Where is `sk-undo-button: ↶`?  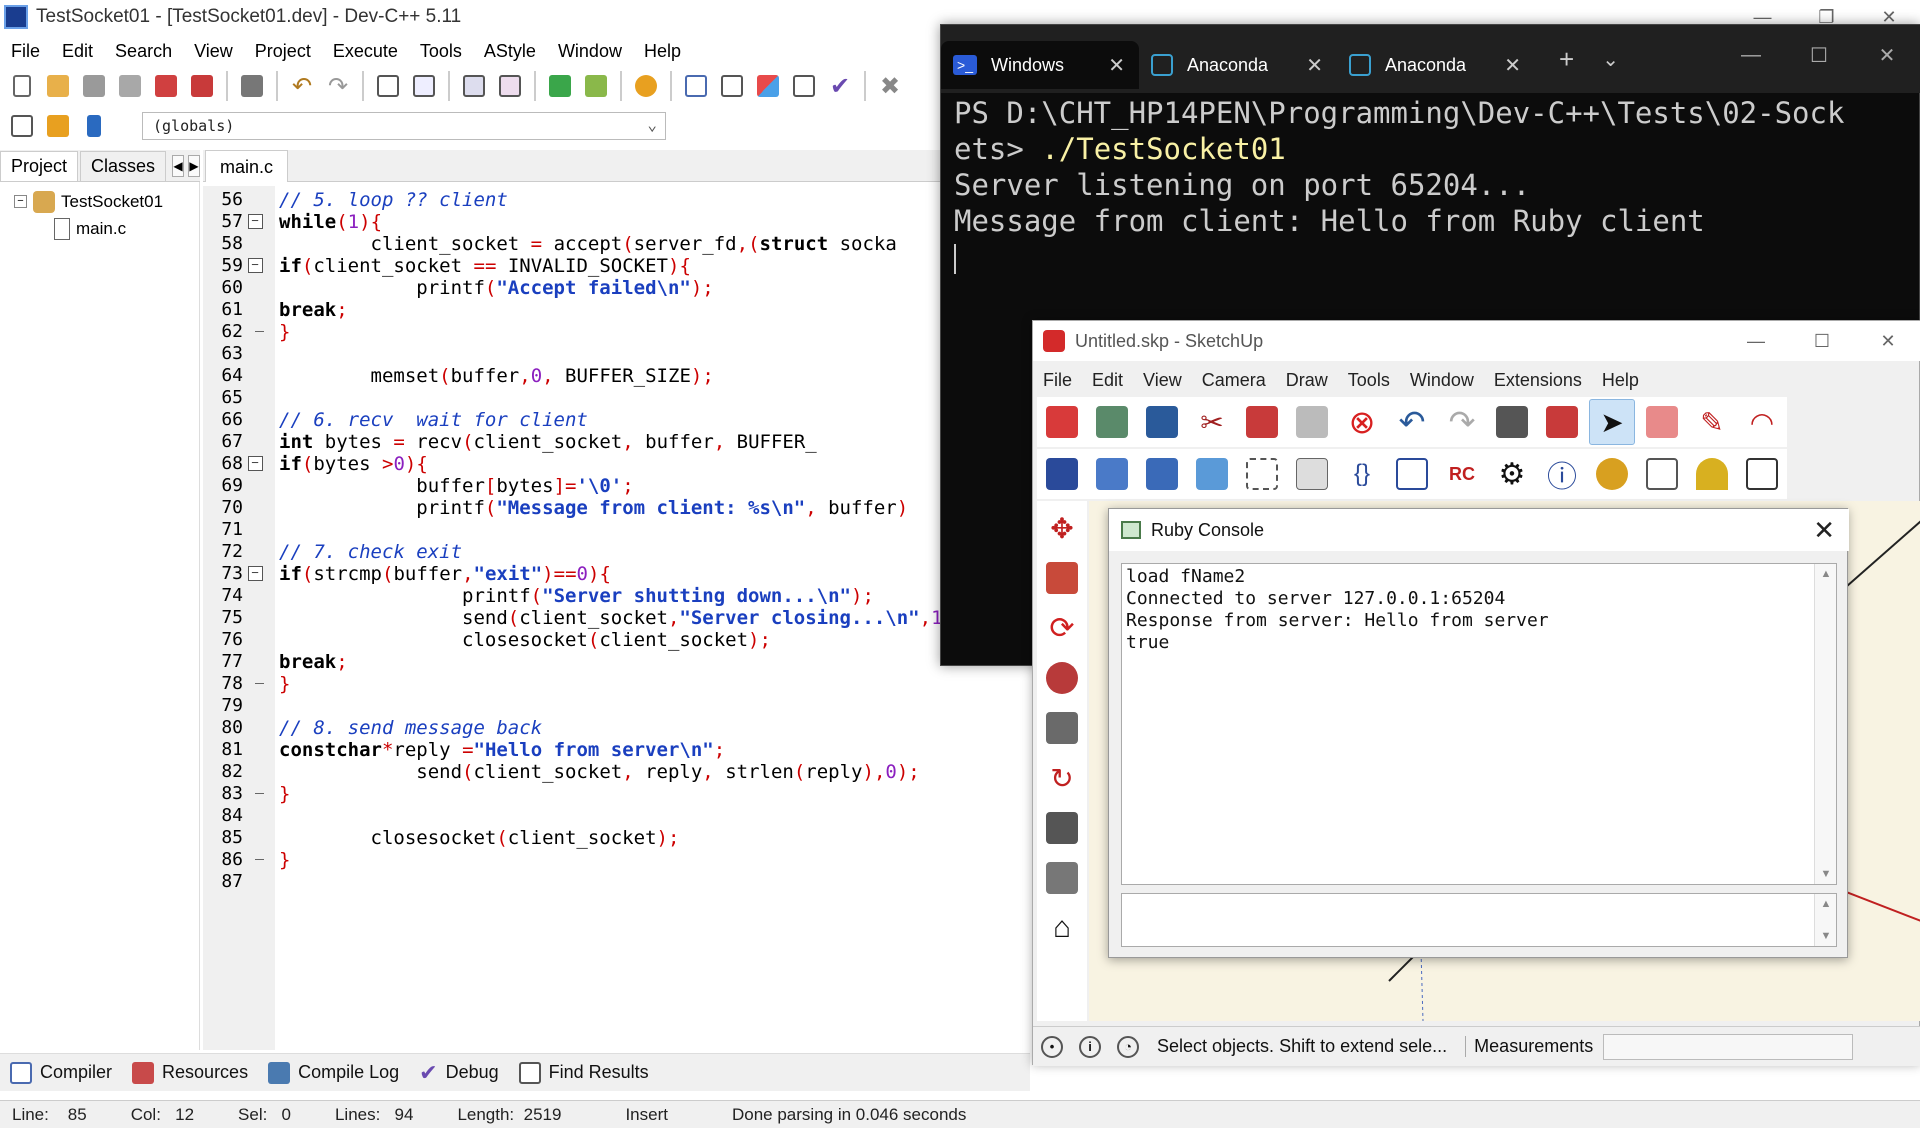
sk-undo-button: ↶ is located at coordinates (1412, 422).